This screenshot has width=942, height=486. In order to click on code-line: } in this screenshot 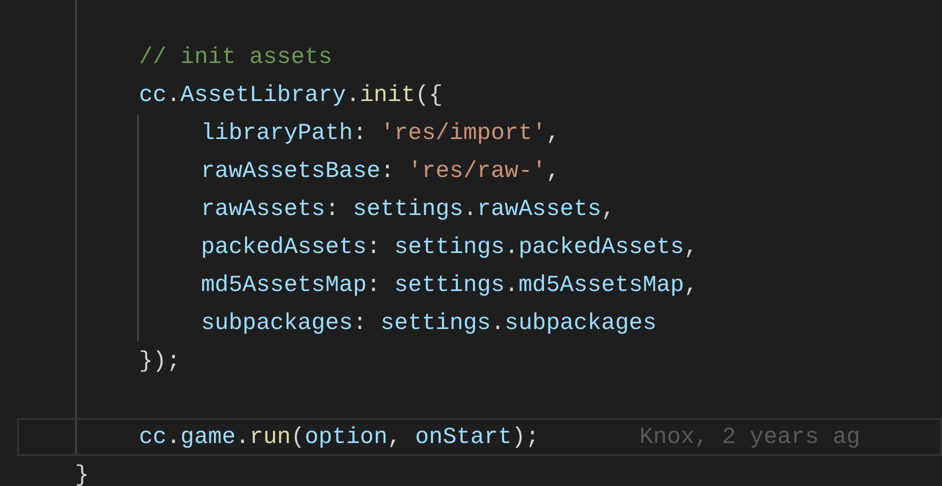, I will do `click(82, 473)`.